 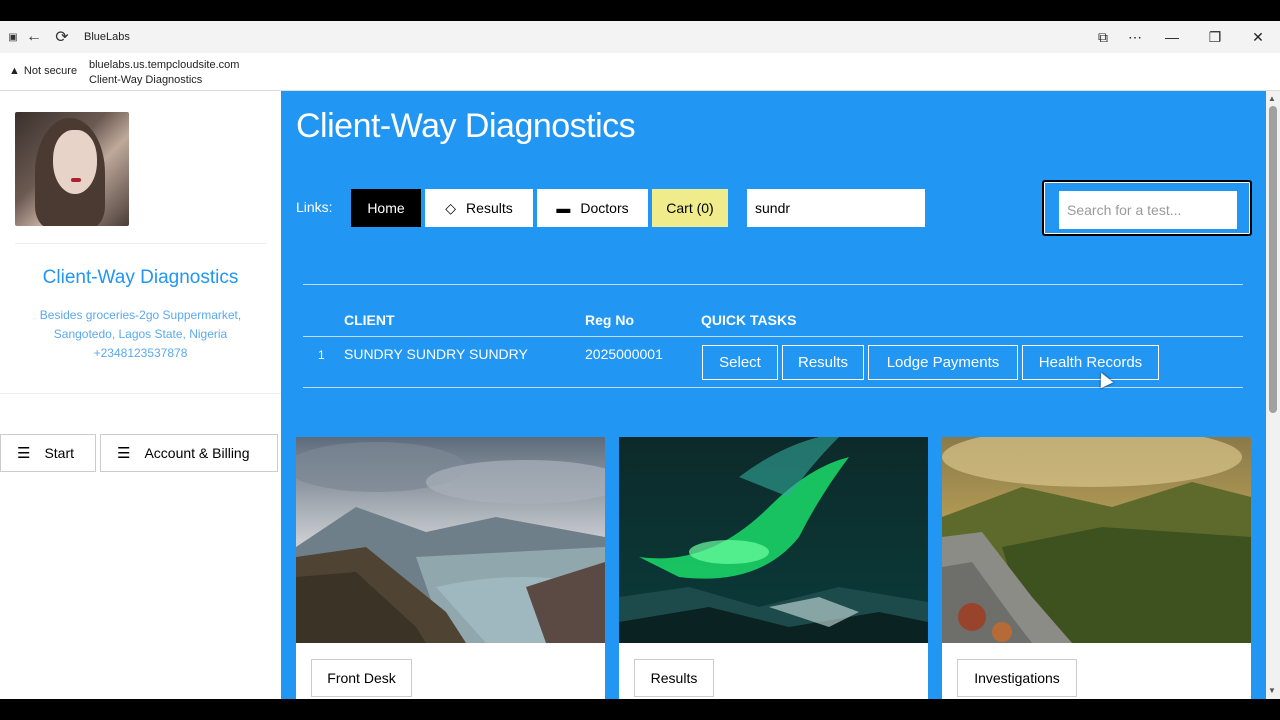 I want to click on url-text: bluelabs.us.tempcloudsite.com, so click(x=164, y=65).